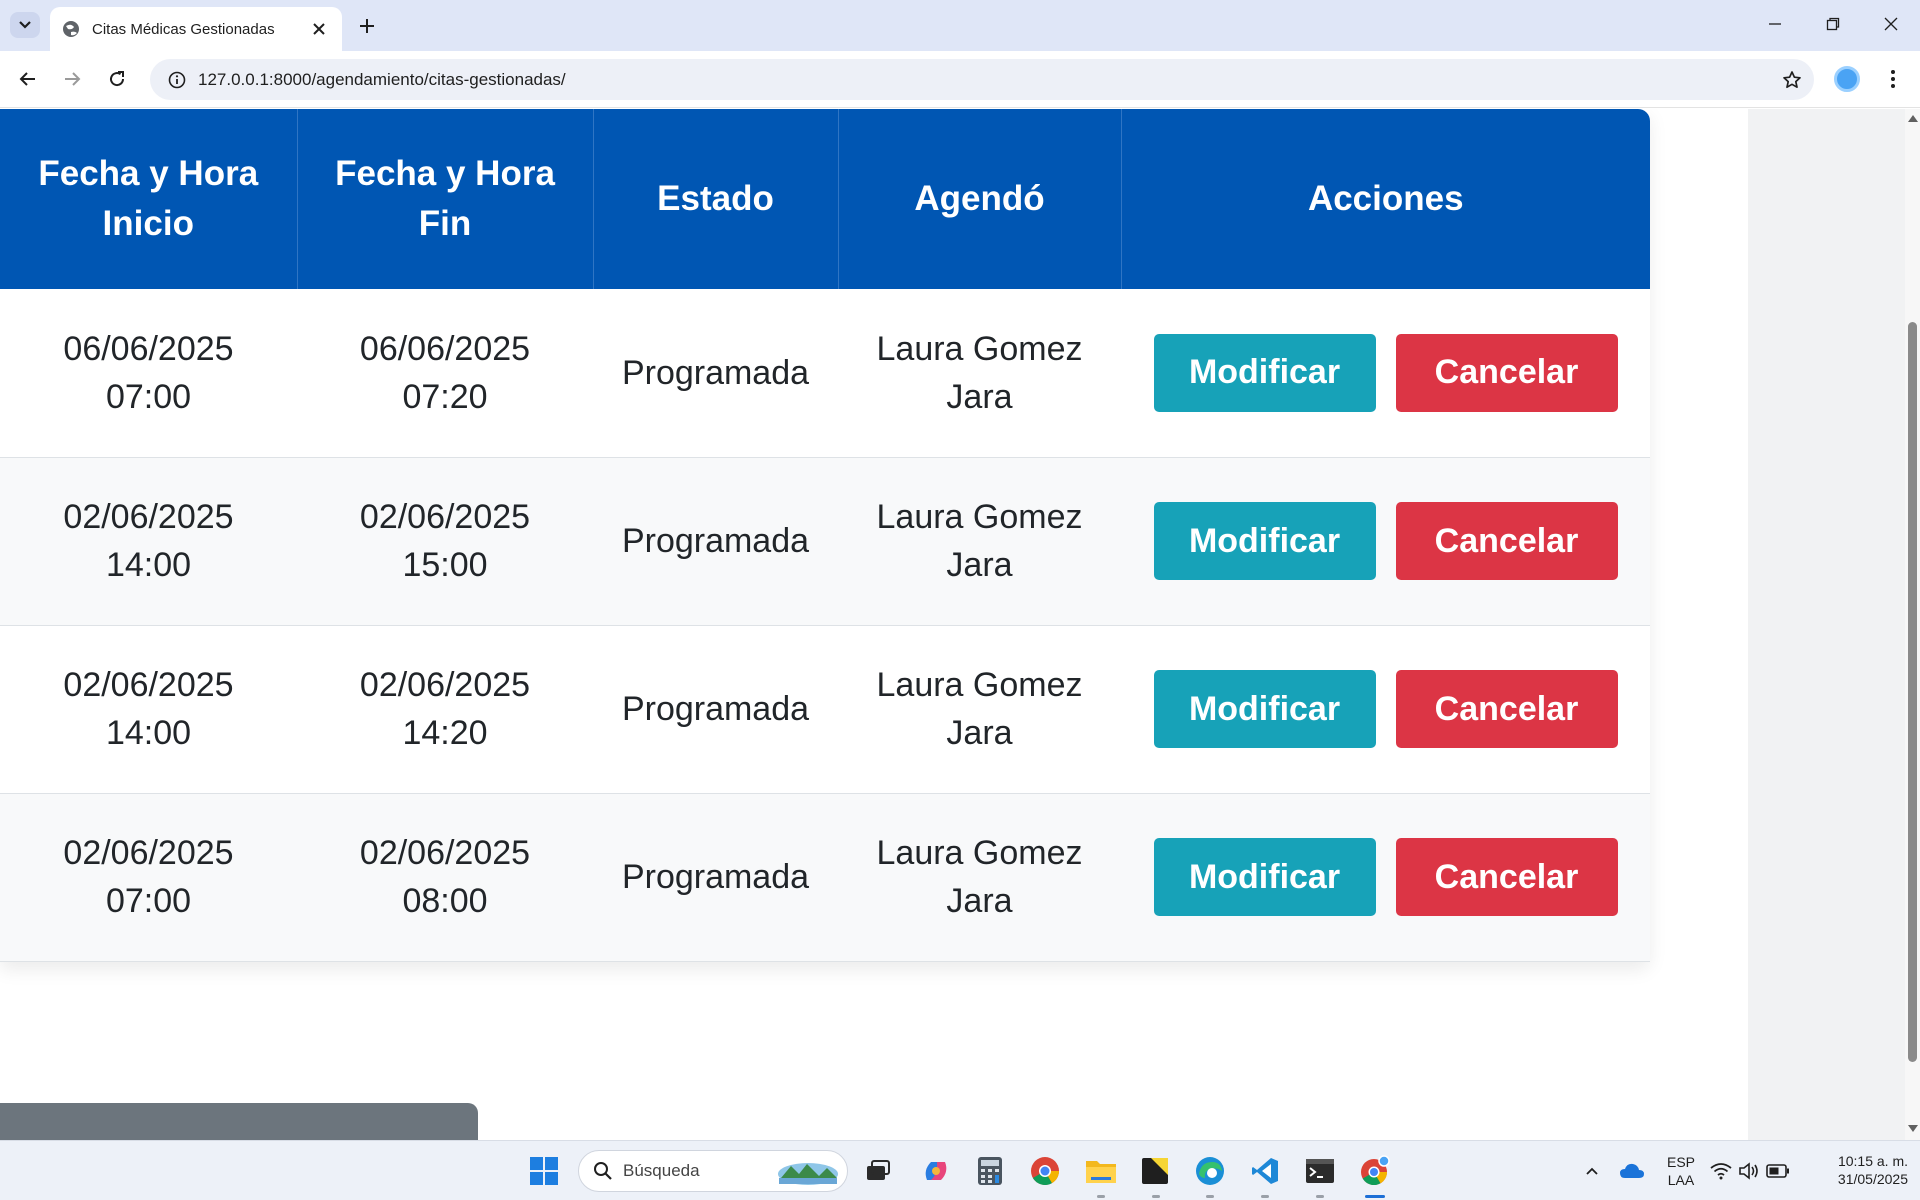 This screenshot has height=1200, width=1920. I want to click on minimize-icon, so click(1775, 24).